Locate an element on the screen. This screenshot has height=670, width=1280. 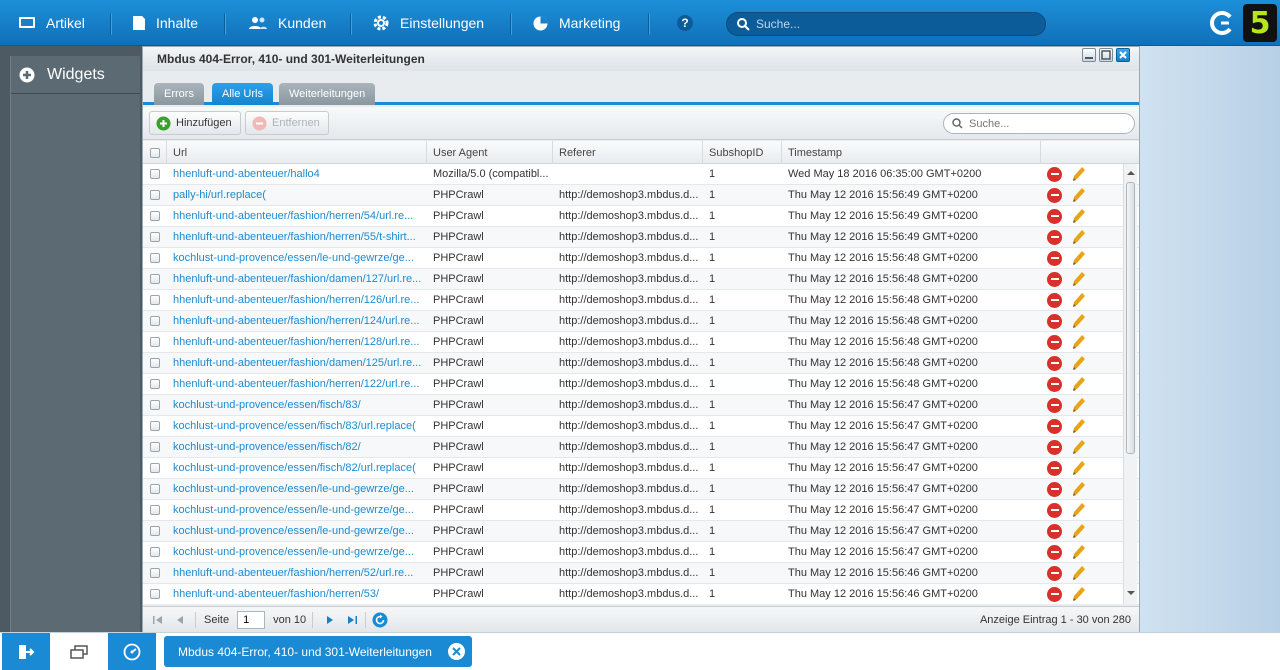
scroll-down-icon is located at coordinates (1131, 593).